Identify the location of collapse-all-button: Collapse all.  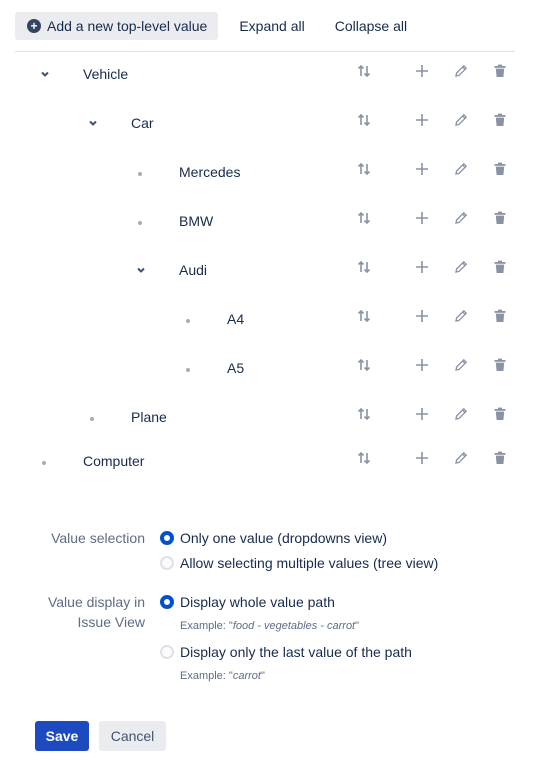
(371, 26).